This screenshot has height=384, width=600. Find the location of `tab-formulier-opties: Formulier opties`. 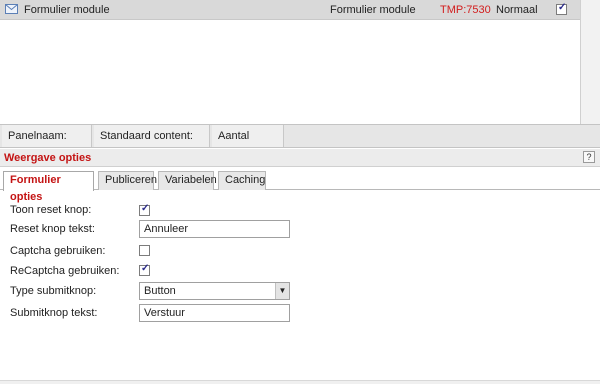

tab-formulier-opties: Formulier opties is located at coordinates (48, 187).